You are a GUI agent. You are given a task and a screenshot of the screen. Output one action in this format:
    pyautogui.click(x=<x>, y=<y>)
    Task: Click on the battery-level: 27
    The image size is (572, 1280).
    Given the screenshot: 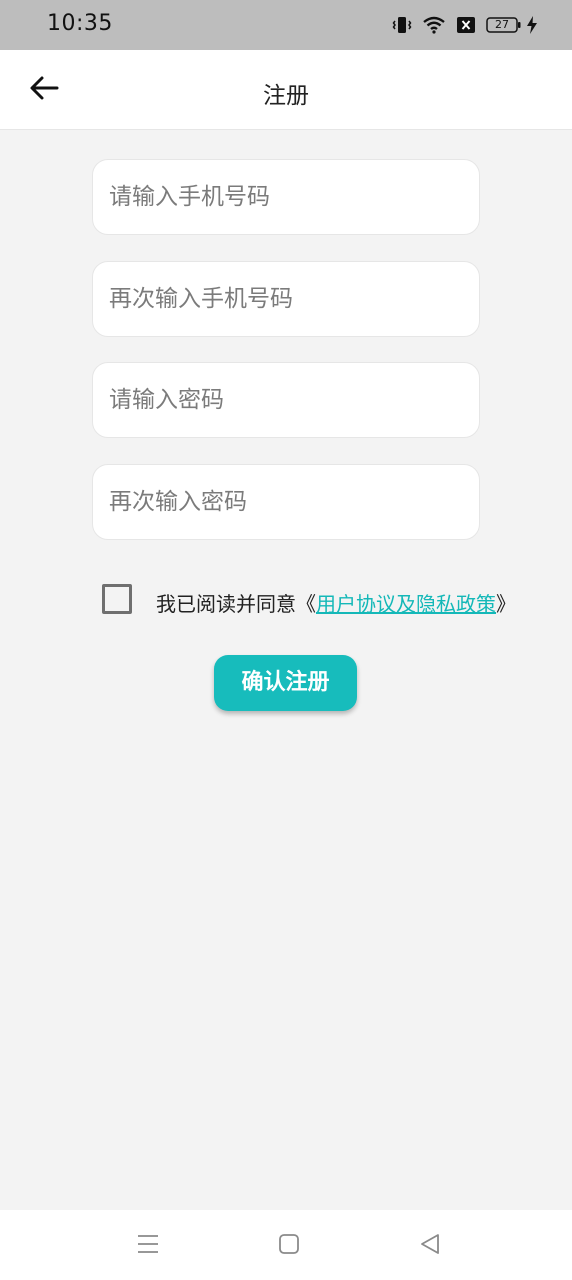 What is the action you would take?
    pyautogui.click(x=502, y=24)
    